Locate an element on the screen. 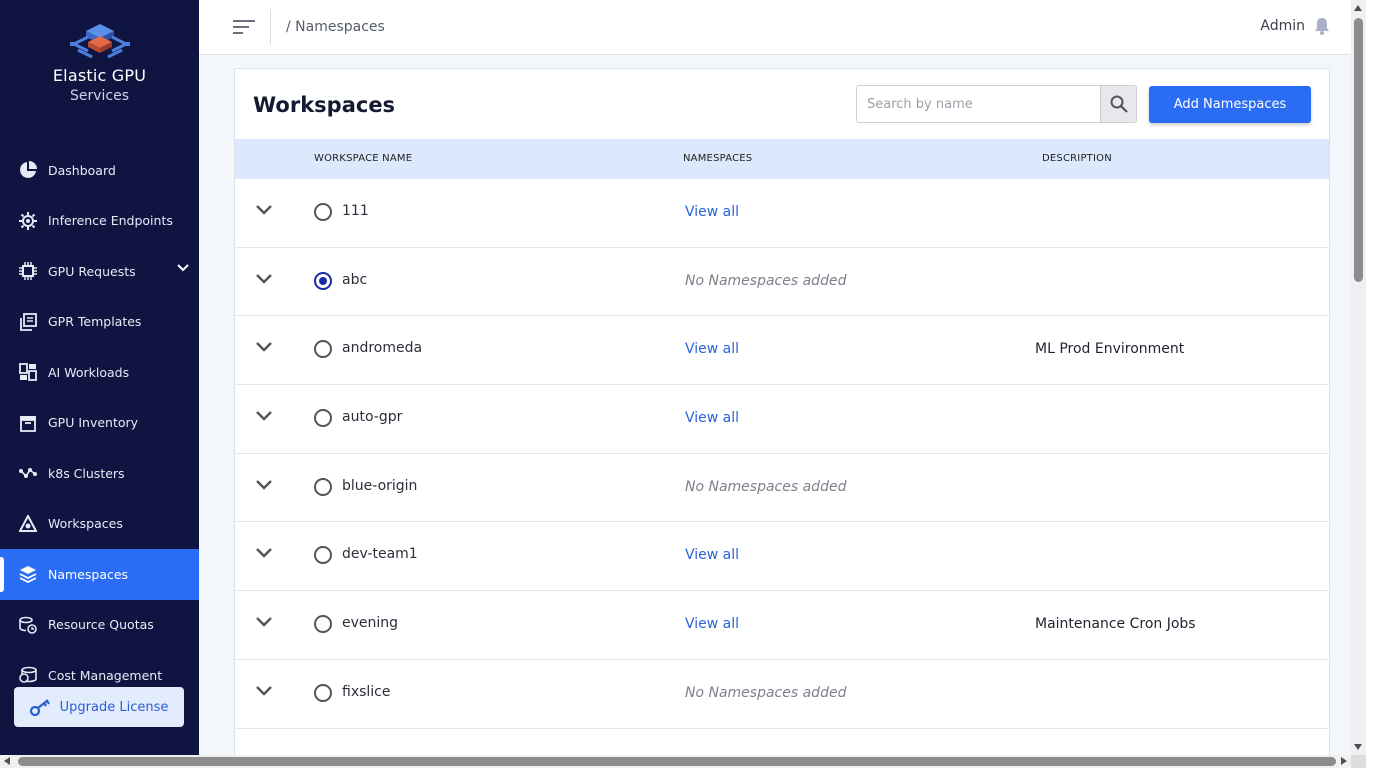 This screenshot has width=1398, height=782. sidebar-item-namespaces: Namespaces is located at coordinates (99, 574).